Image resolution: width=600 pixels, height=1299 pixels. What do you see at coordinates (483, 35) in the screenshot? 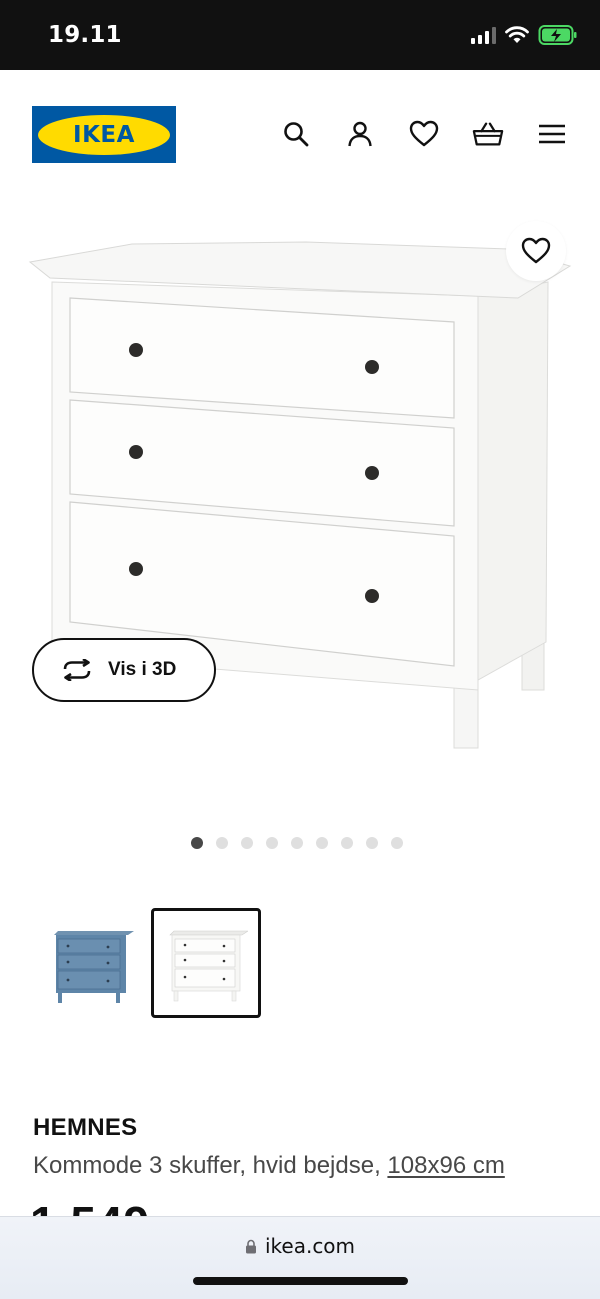
I see `cellular-signal-icon` at bounding box center [483, 35].